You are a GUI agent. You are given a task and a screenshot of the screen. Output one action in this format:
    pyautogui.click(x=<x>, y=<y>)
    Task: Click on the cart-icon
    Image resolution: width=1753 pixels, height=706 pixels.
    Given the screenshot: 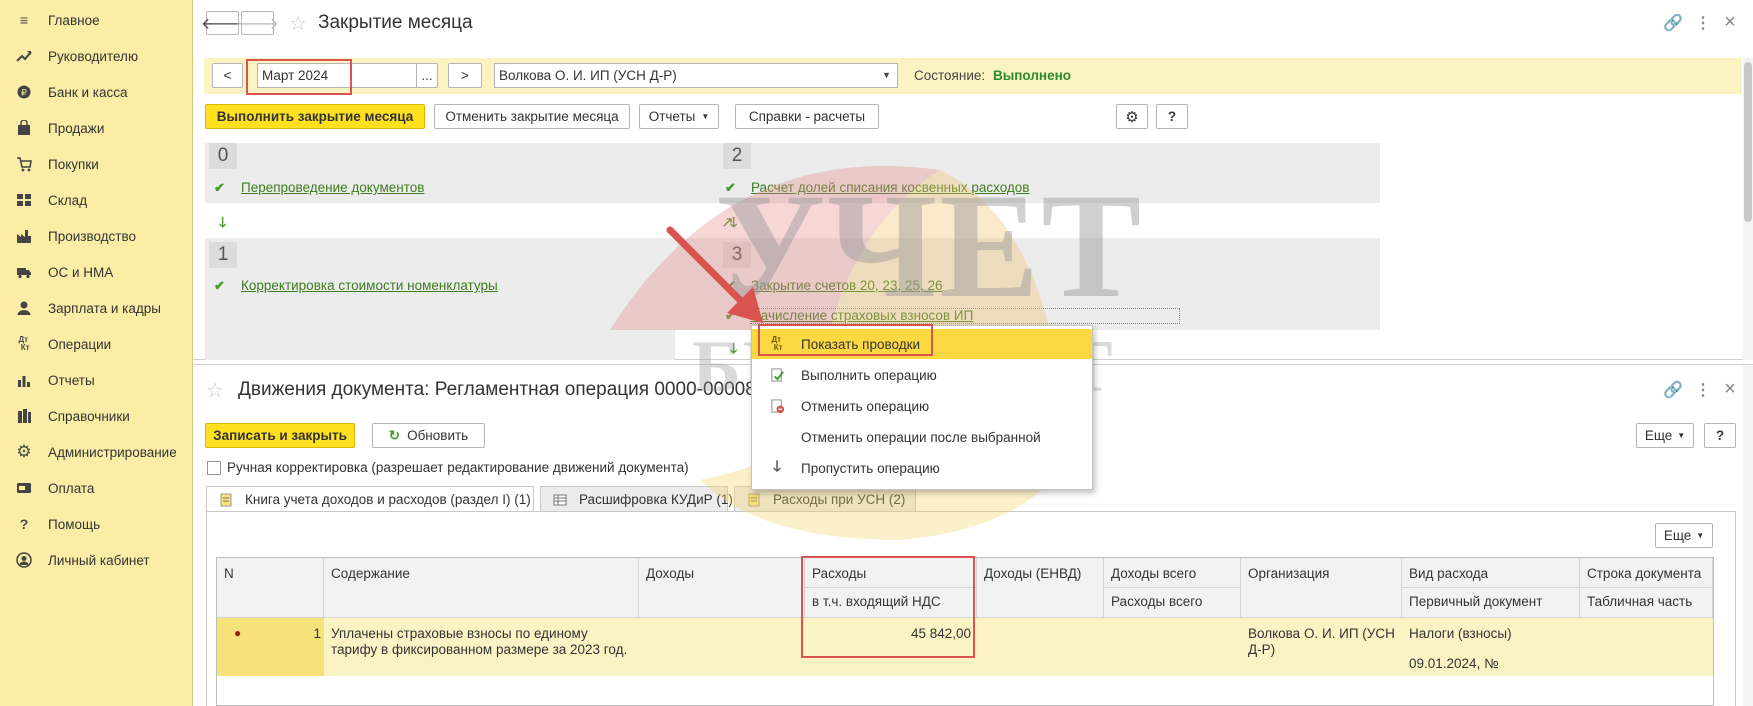 What is the action you would take?
    pyautogui.click(x=24, y=164)
    